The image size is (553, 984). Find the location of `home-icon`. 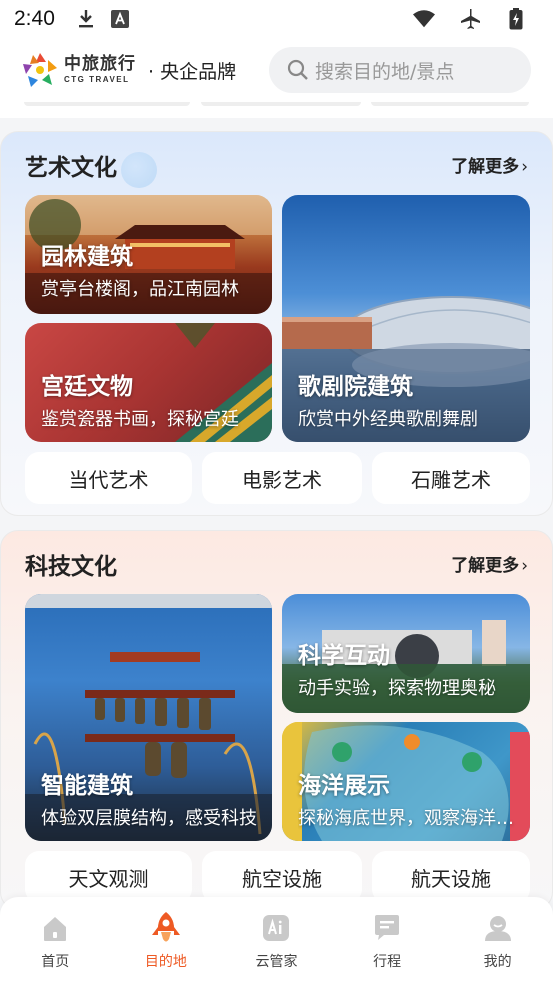

home-icon is located at coordinates (55, 928).